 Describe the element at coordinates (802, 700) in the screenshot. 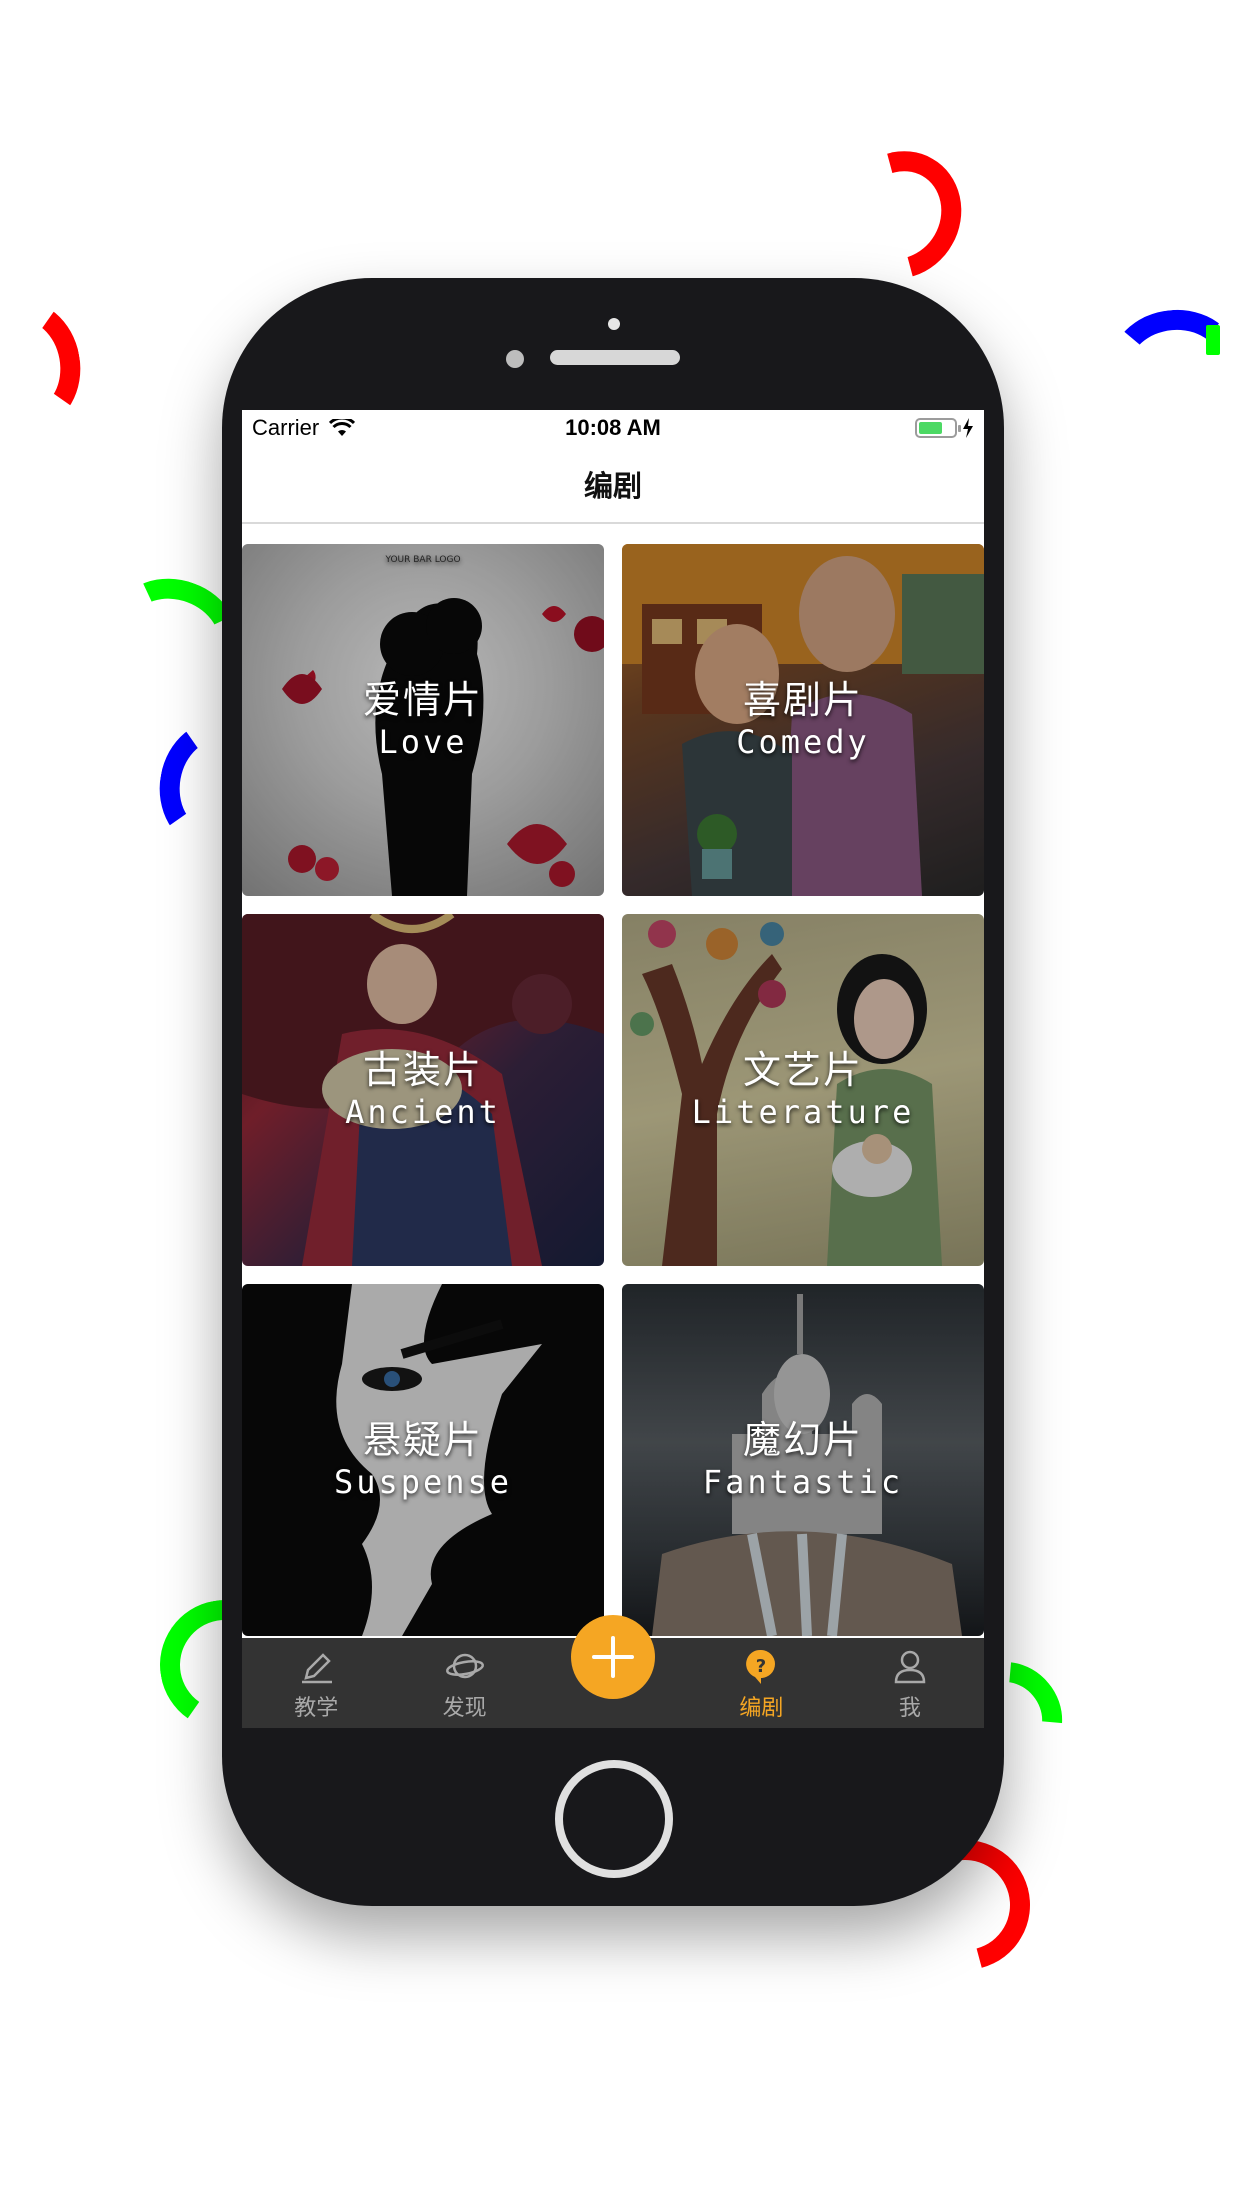

I see `card-title-cn: 喜剧片` at that location.